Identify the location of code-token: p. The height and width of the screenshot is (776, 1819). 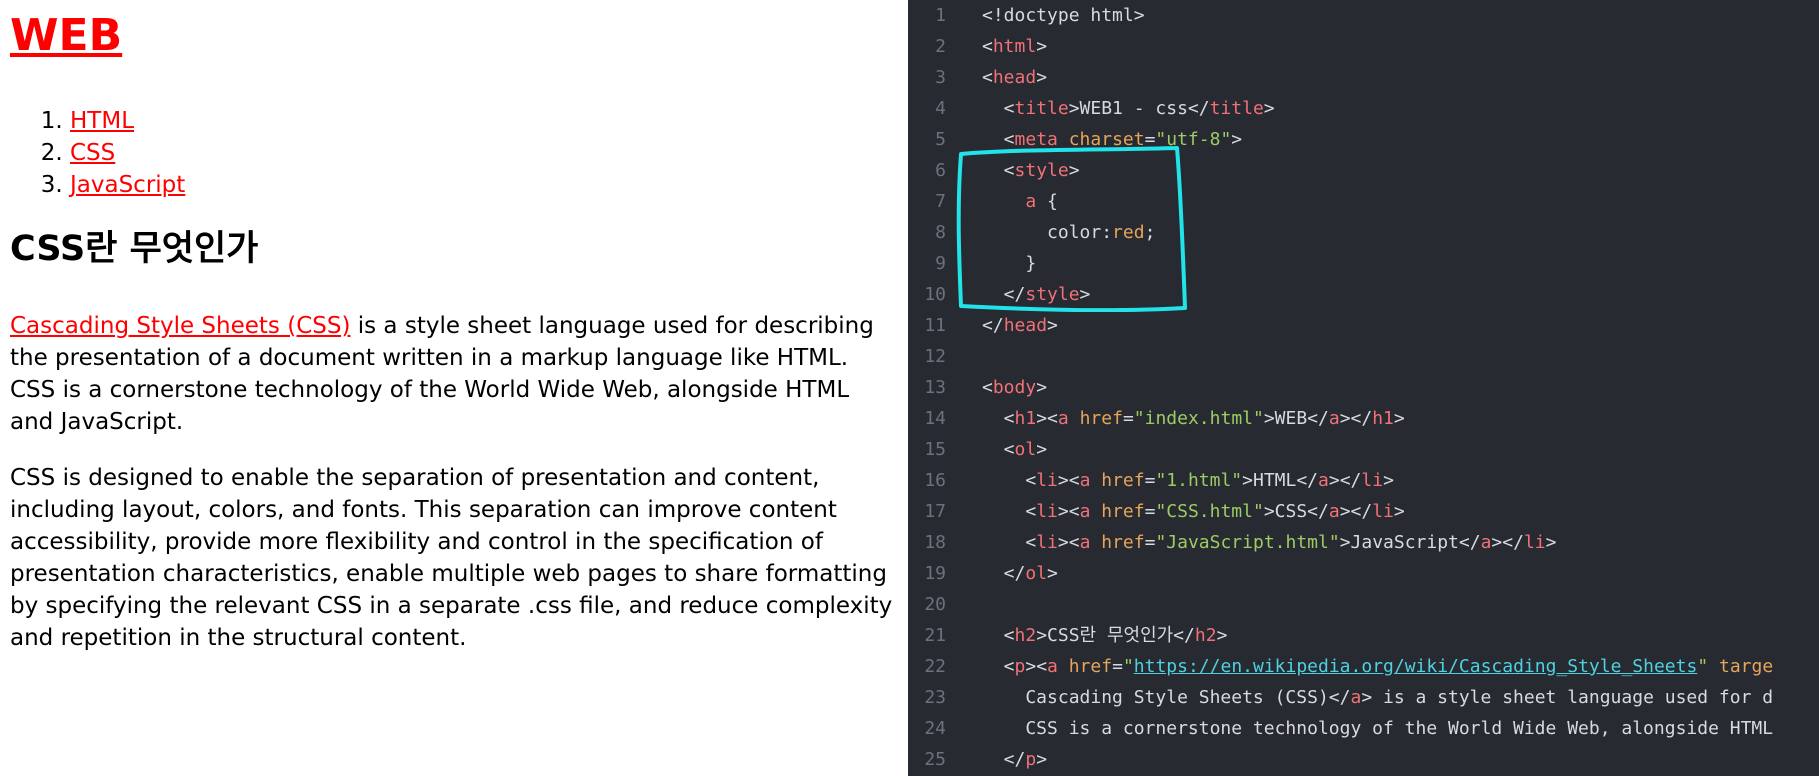
(1031, 759).